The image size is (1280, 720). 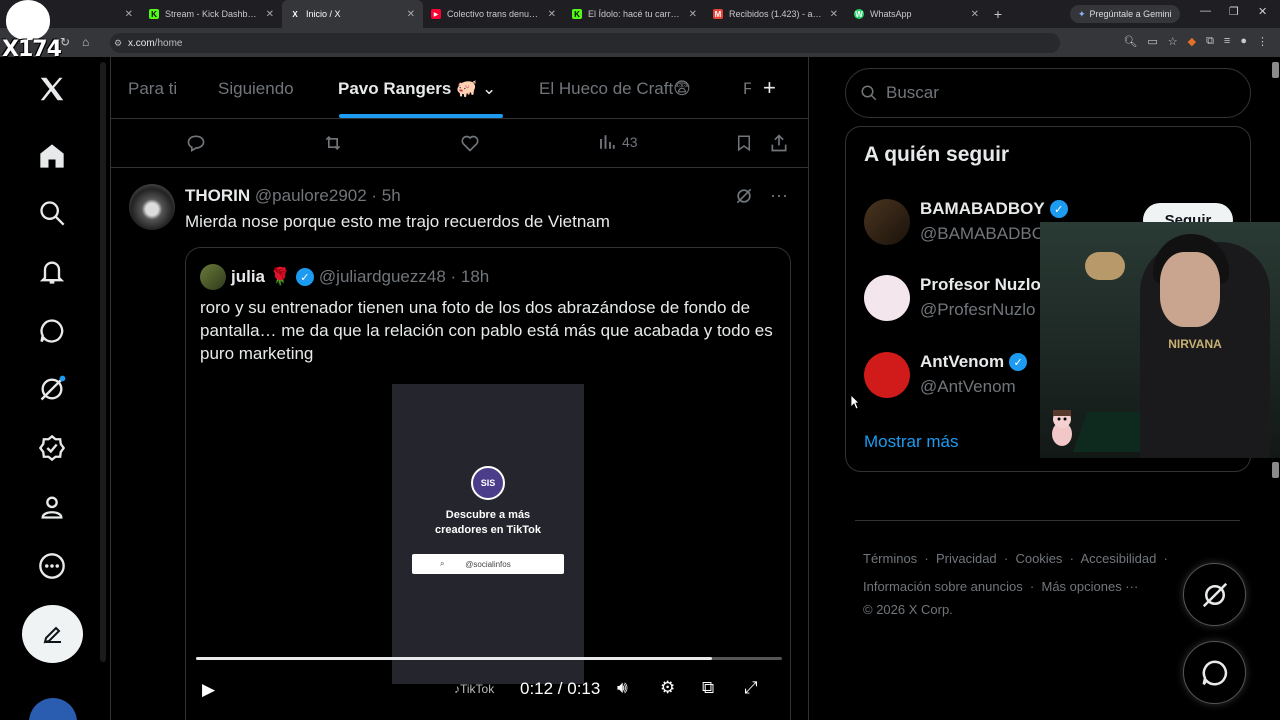 What do you see at coordinates (1118, 558) in the screenshot?
I see `footer-link: Accesibilidad` at bounding box center [1118, 558].